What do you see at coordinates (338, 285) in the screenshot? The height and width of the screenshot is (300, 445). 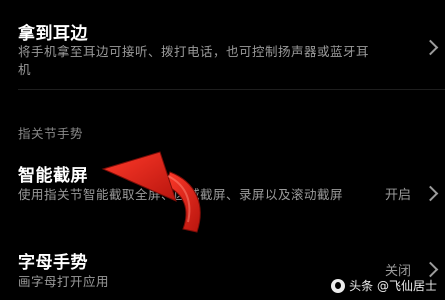 I see `watermark-logo-icon` at bounding box center [338, 285].